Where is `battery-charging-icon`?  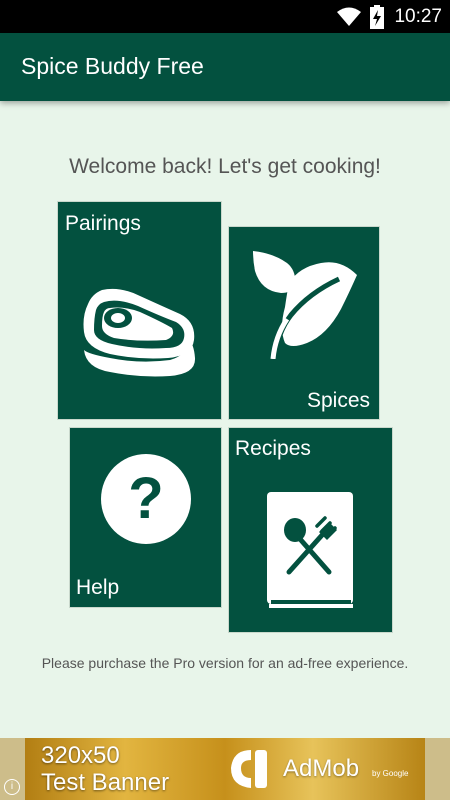
battery-charging-icon is located at coordinates (377, 16).